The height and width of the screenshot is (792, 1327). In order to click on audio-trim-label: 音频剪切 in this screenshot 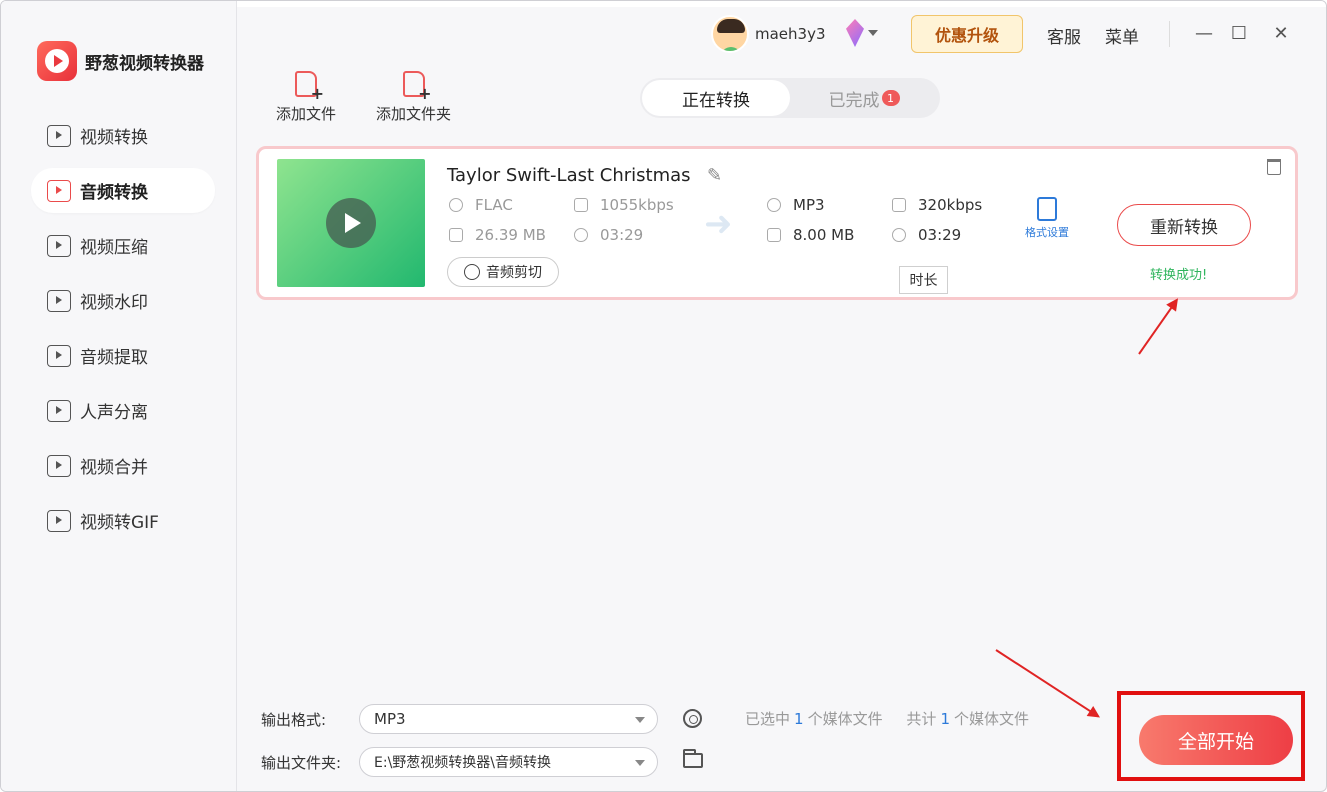, I will do `click(514, 273)`.